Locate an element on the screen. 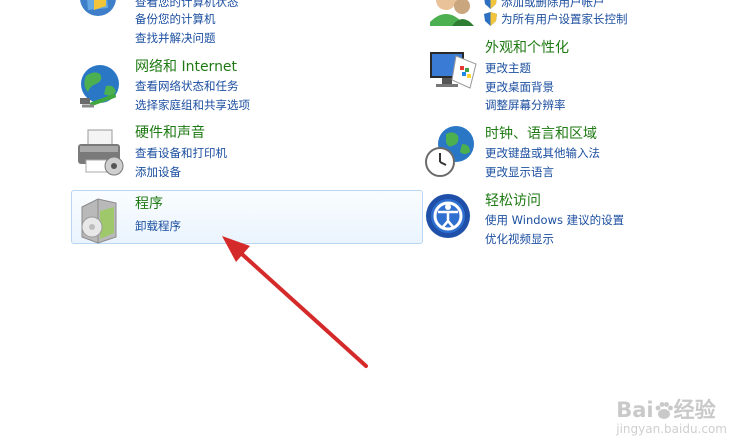 Image resolution: width=735 pixels, height=442 pixels. baidu-paw-icon is located at coordinates (664, 410).